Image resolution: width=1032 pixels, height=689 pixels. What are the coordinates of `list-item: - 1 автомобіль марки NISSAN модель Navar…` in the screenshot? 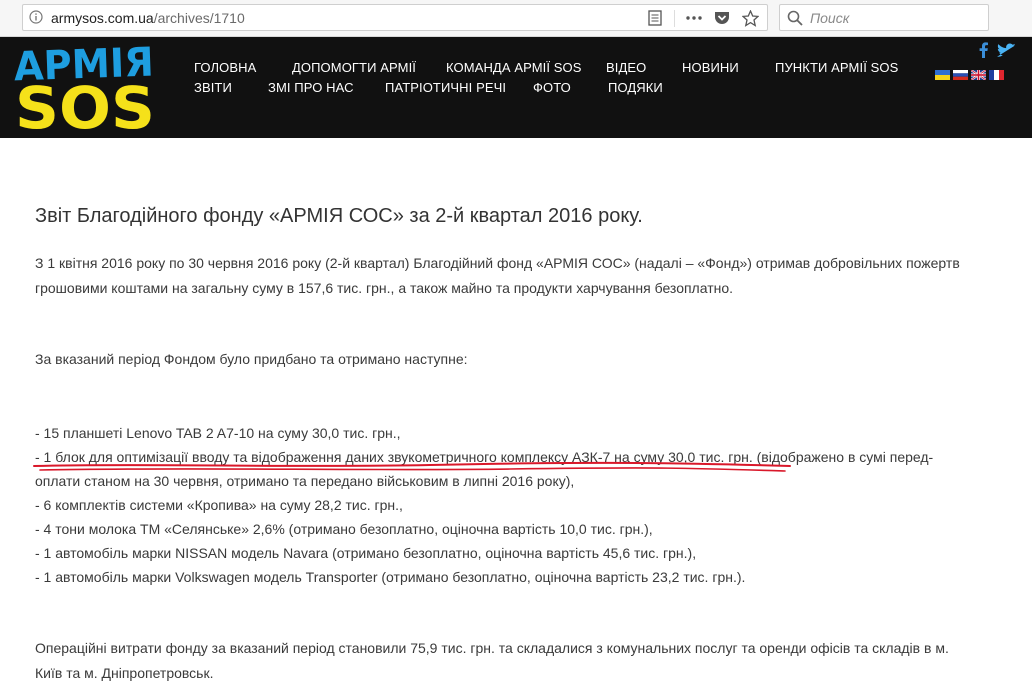 It's located at (366, 553).